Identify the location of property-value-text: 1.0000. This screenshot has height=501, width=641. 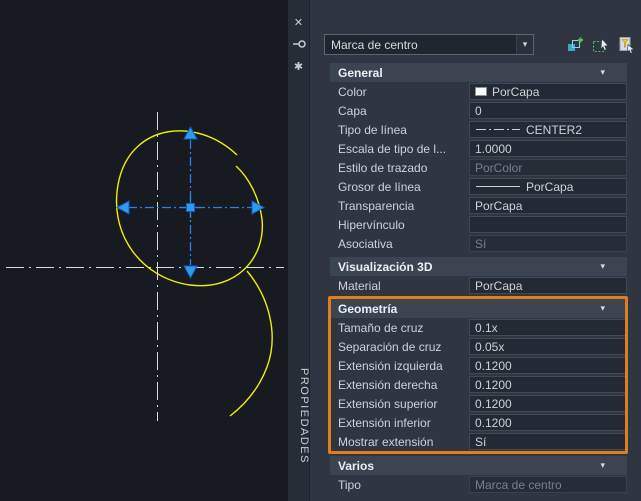
(493, 148).